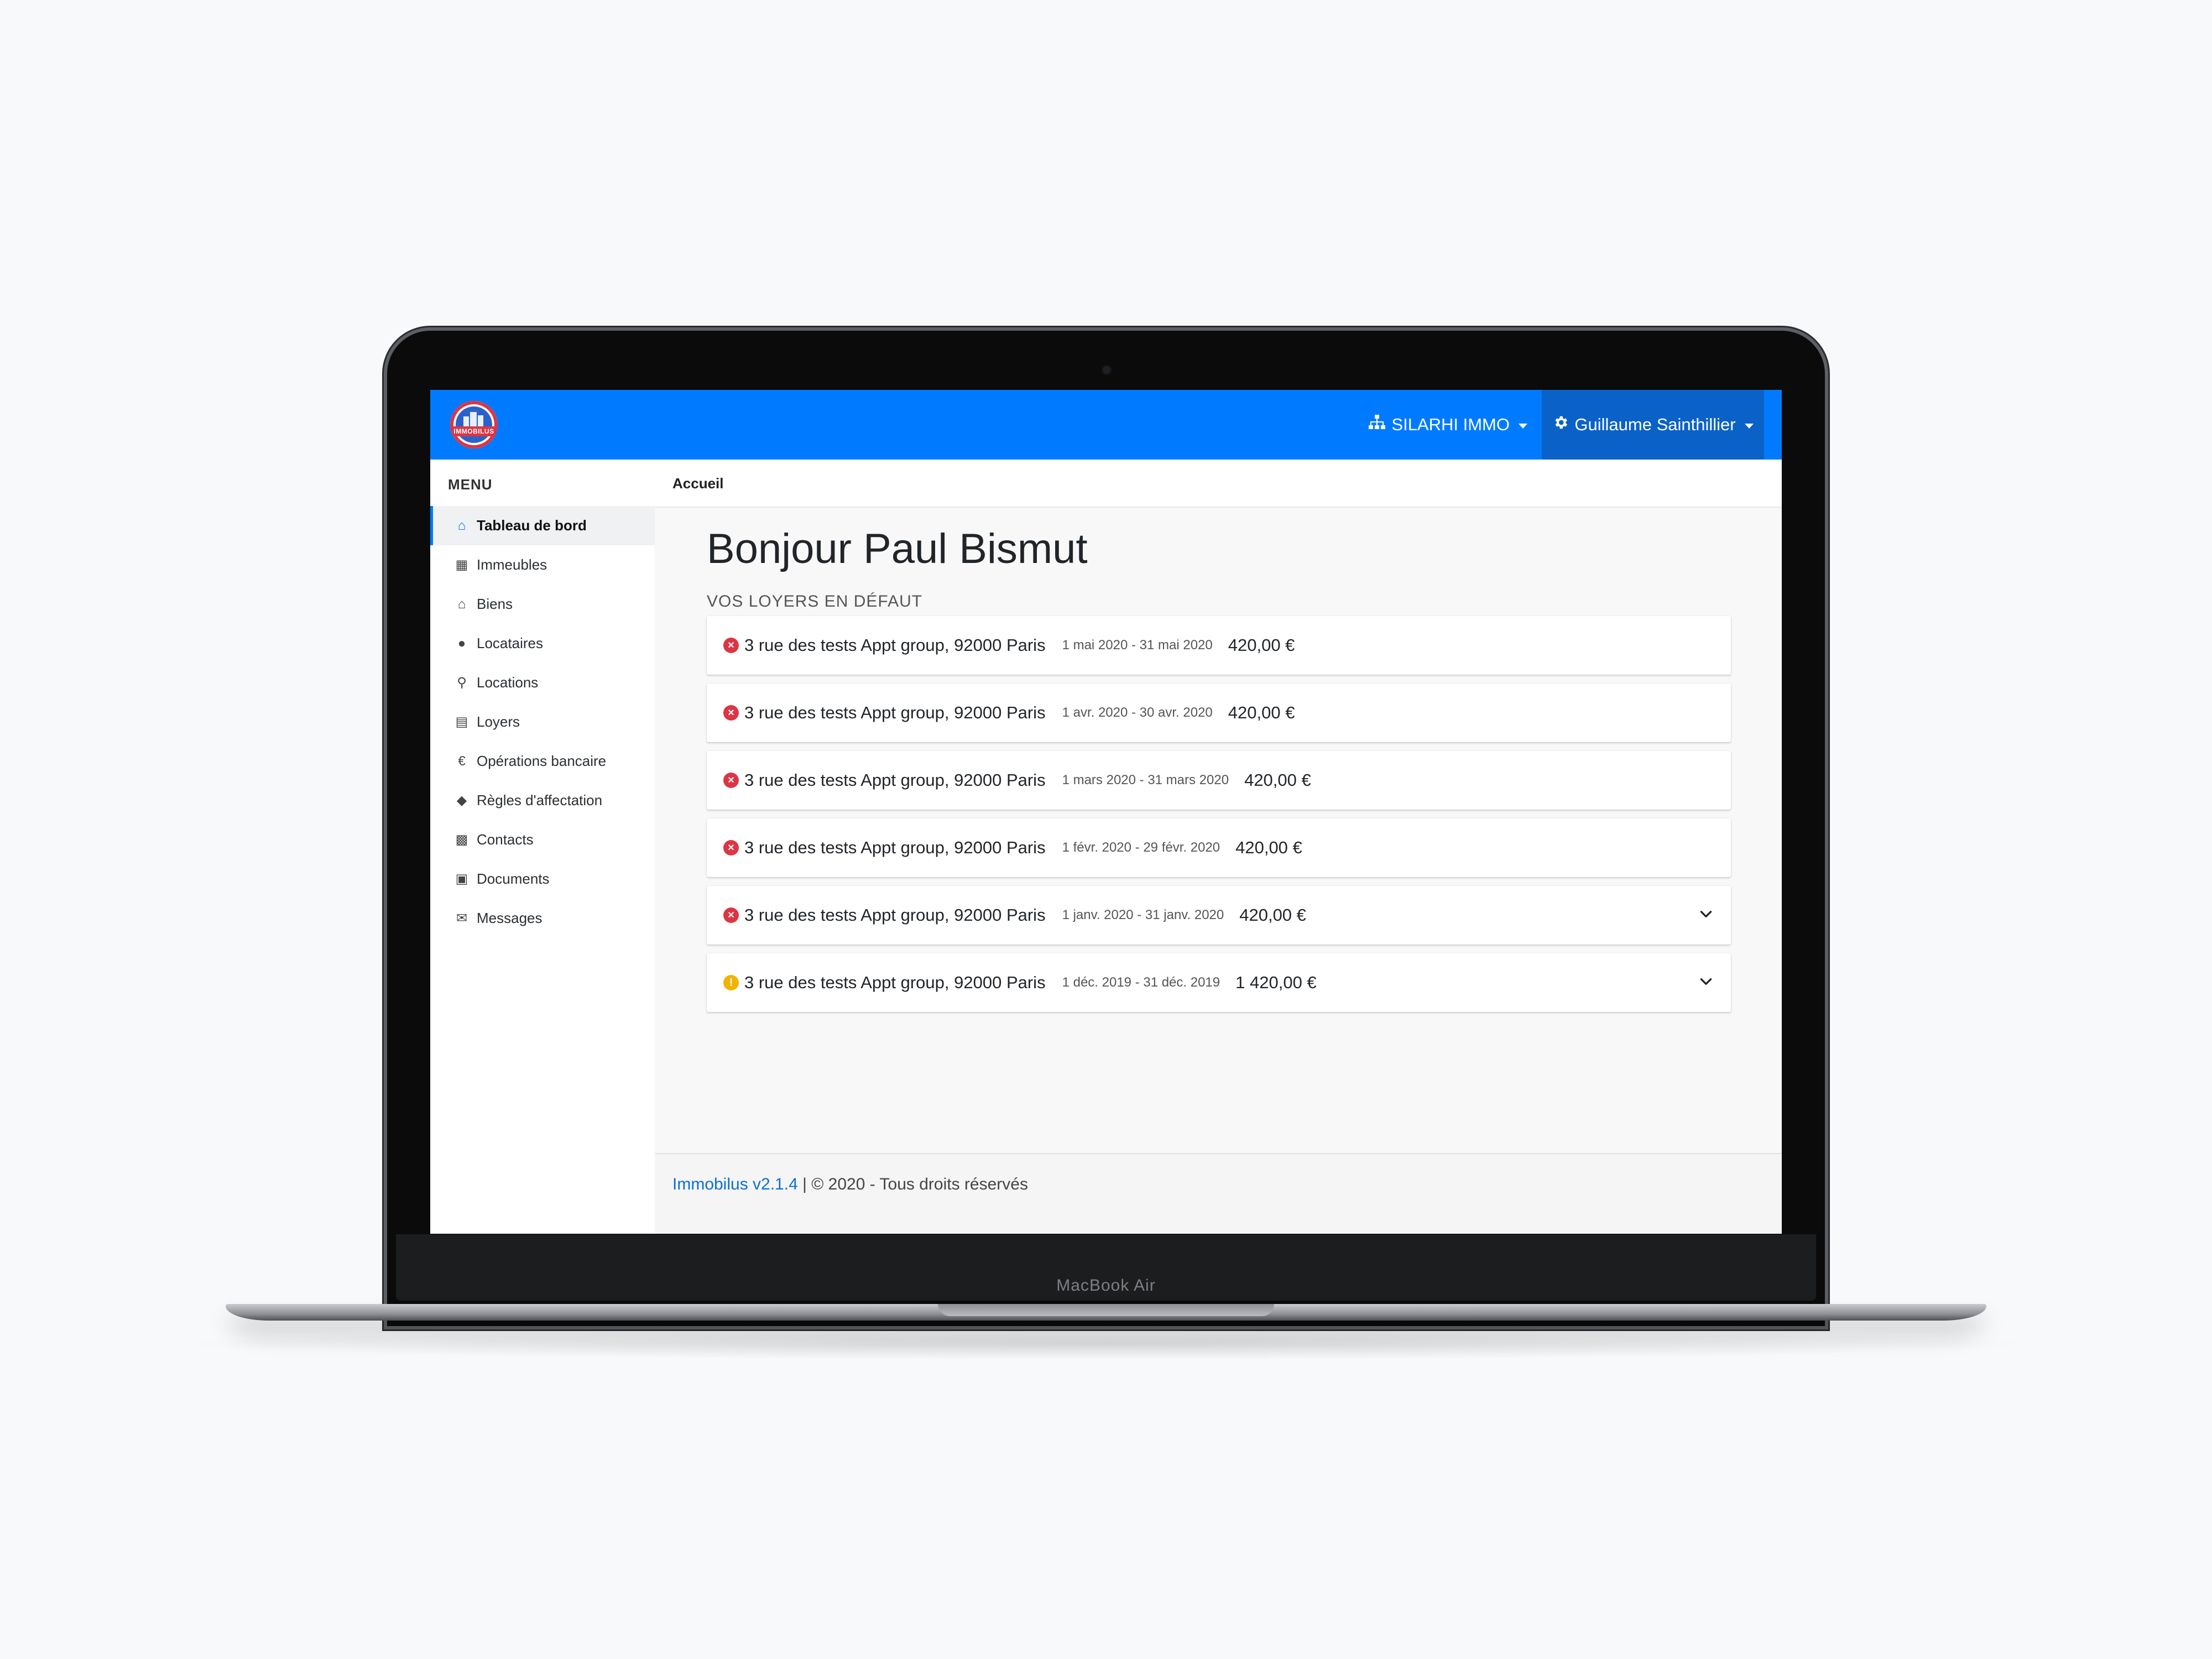 The height and width of the screenshot is (1659, 2212). Describe the element at coordinates (1377, 425) in the screenshot. I see `sitemap-icon` at that location.